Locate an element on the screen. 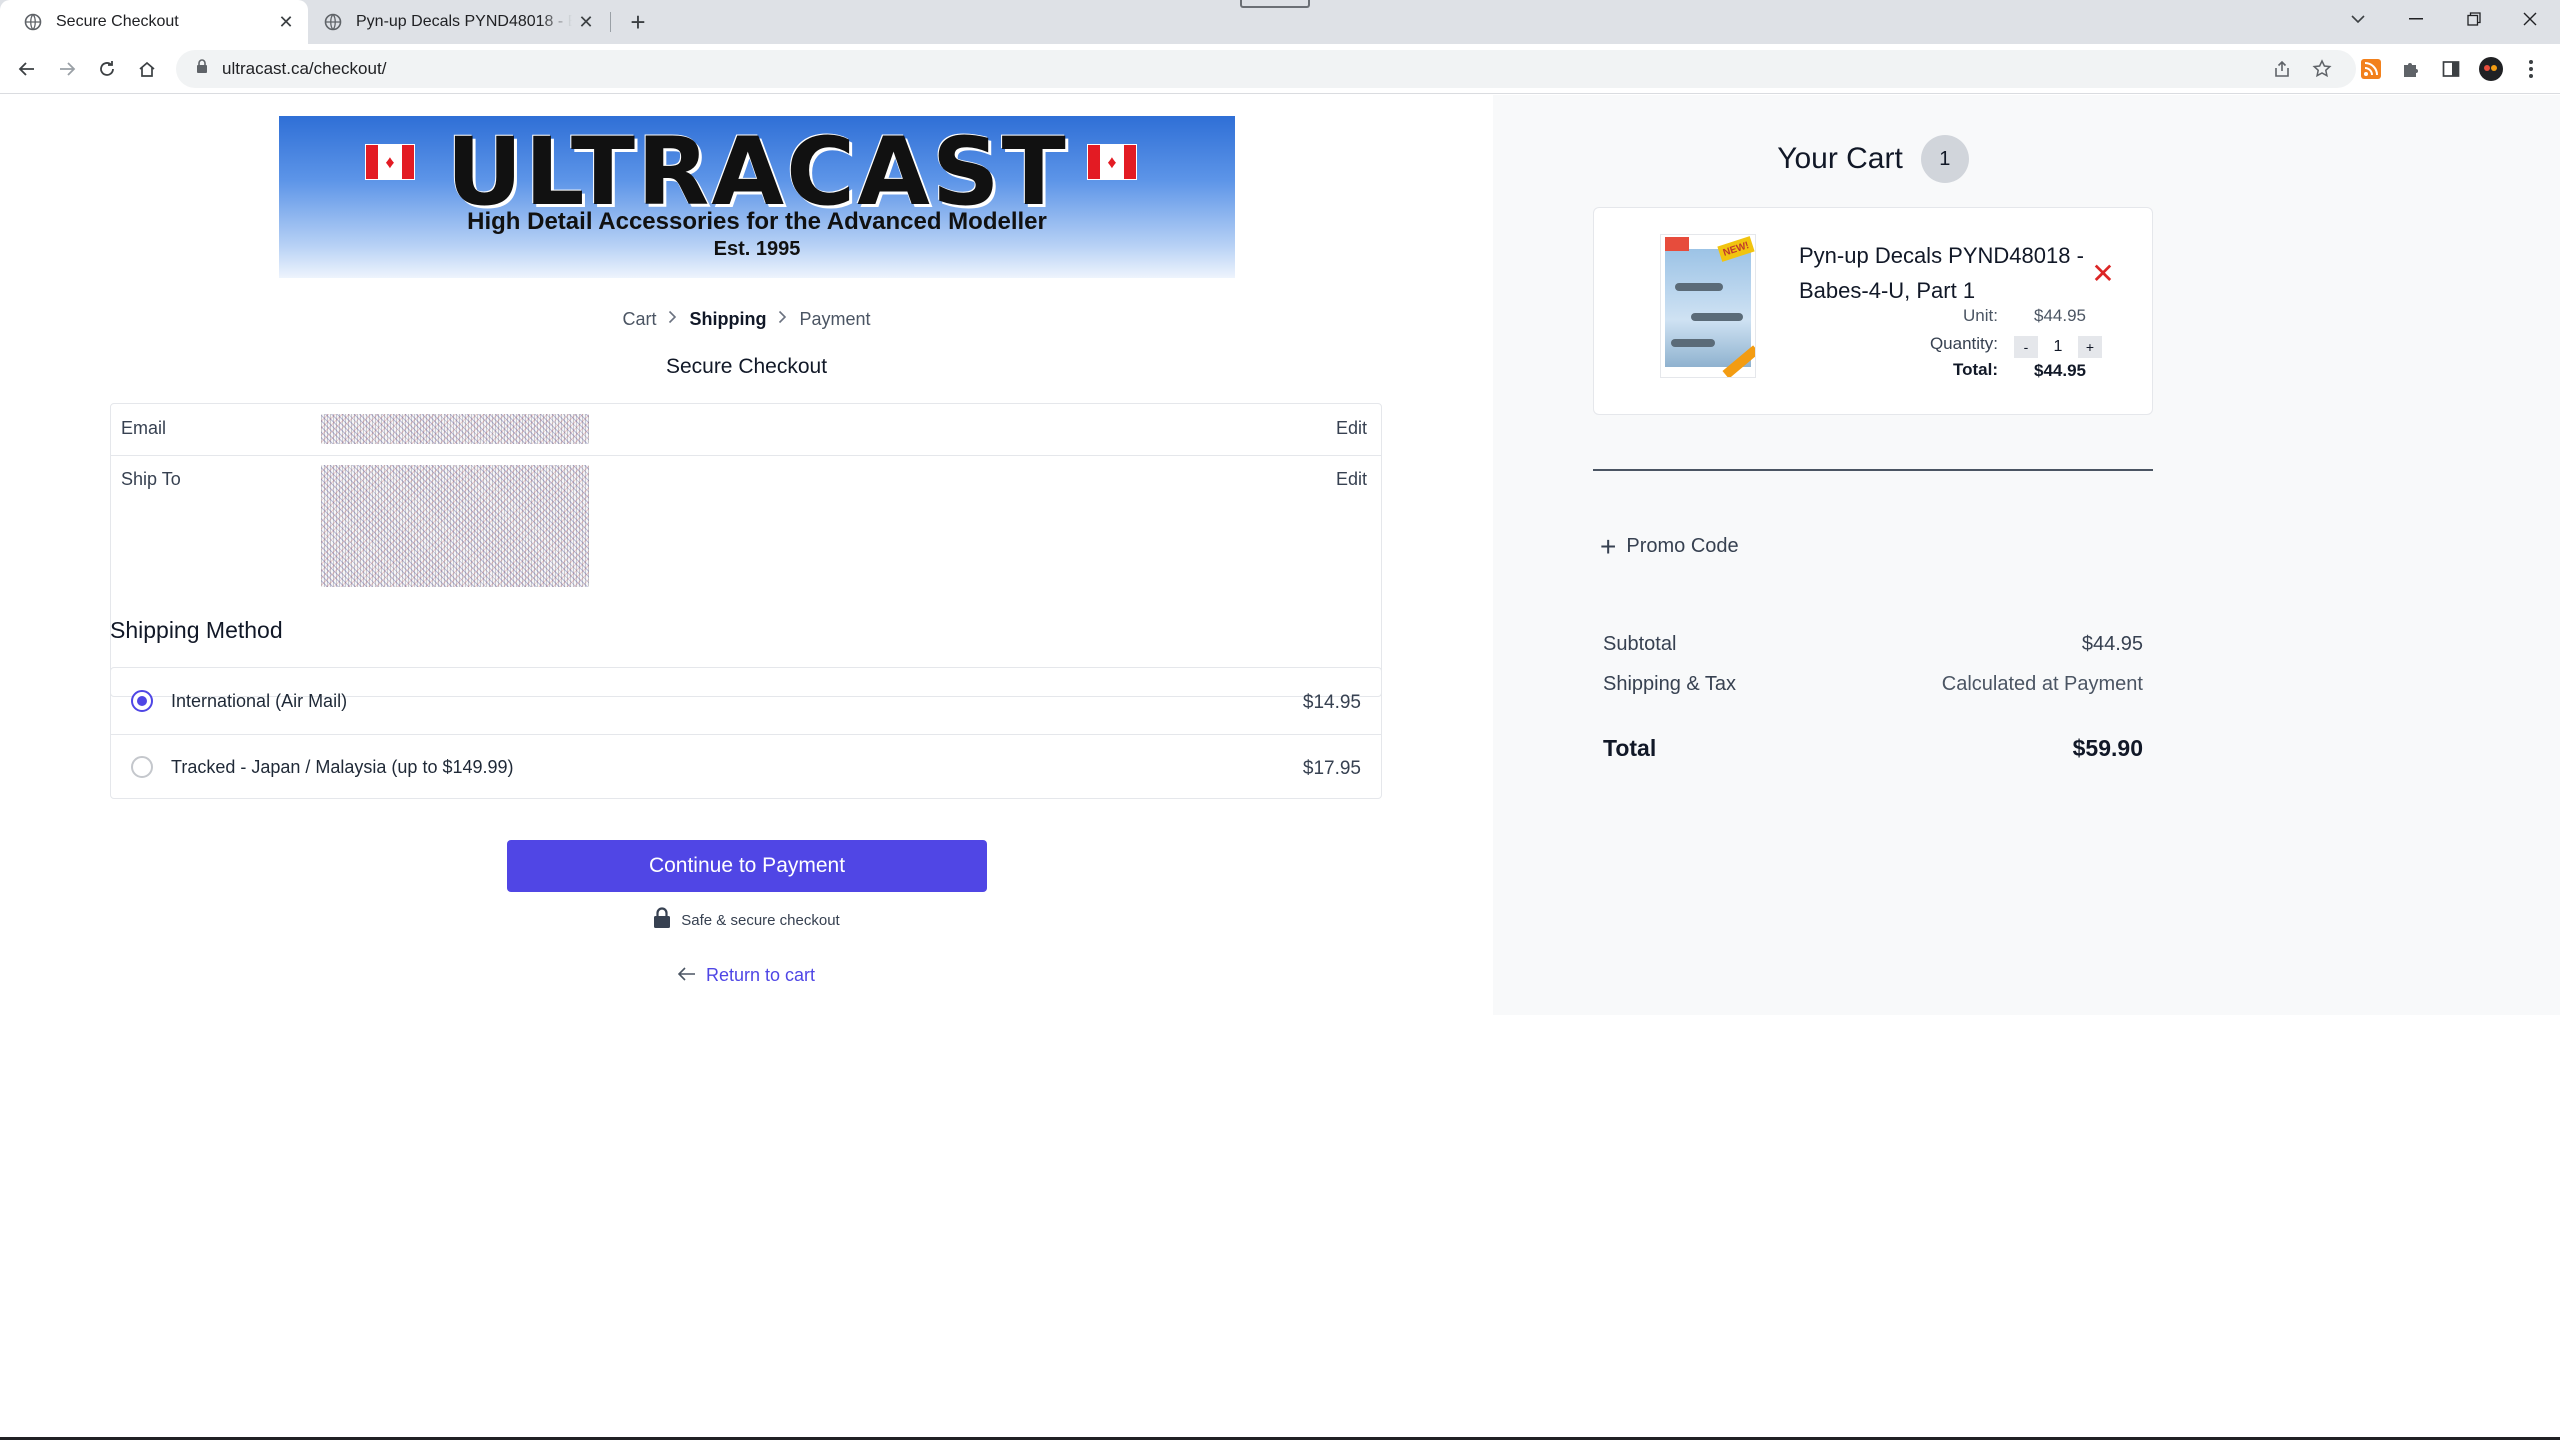 The height and width of the screenshot is (1440, 2560). padlock-icon is located at coordinates (662, 920).